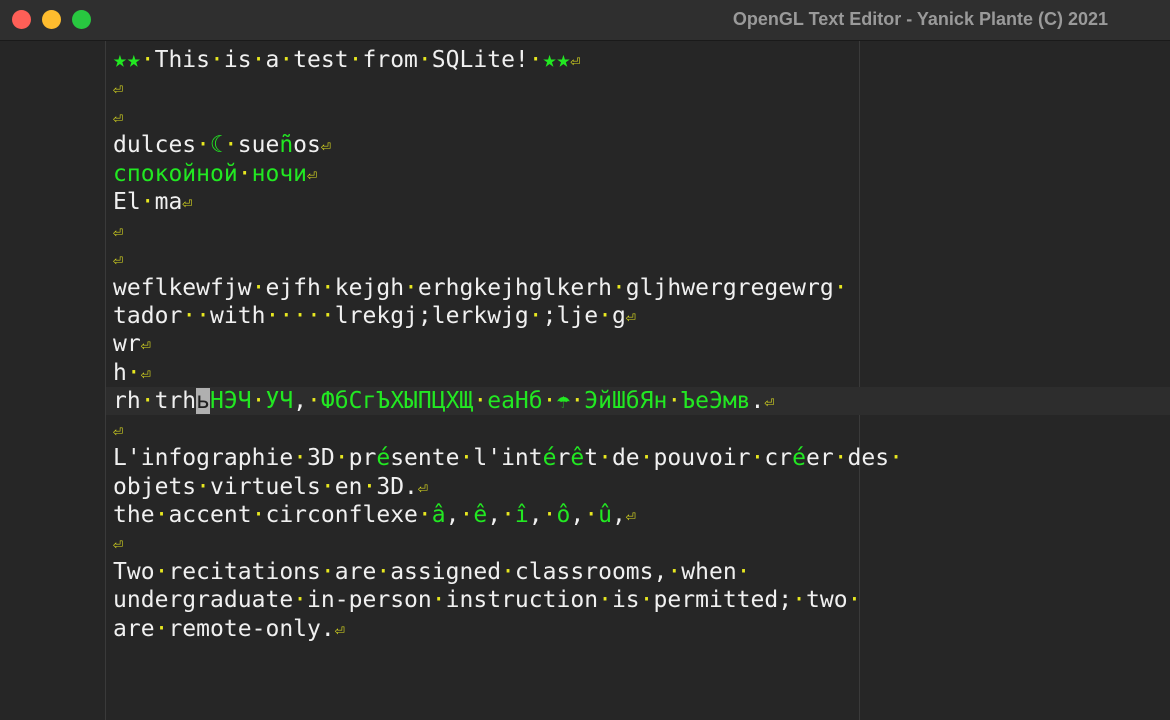 The image size is (1170, 720). I want to click on minimize-window-button, so click(51, 19).